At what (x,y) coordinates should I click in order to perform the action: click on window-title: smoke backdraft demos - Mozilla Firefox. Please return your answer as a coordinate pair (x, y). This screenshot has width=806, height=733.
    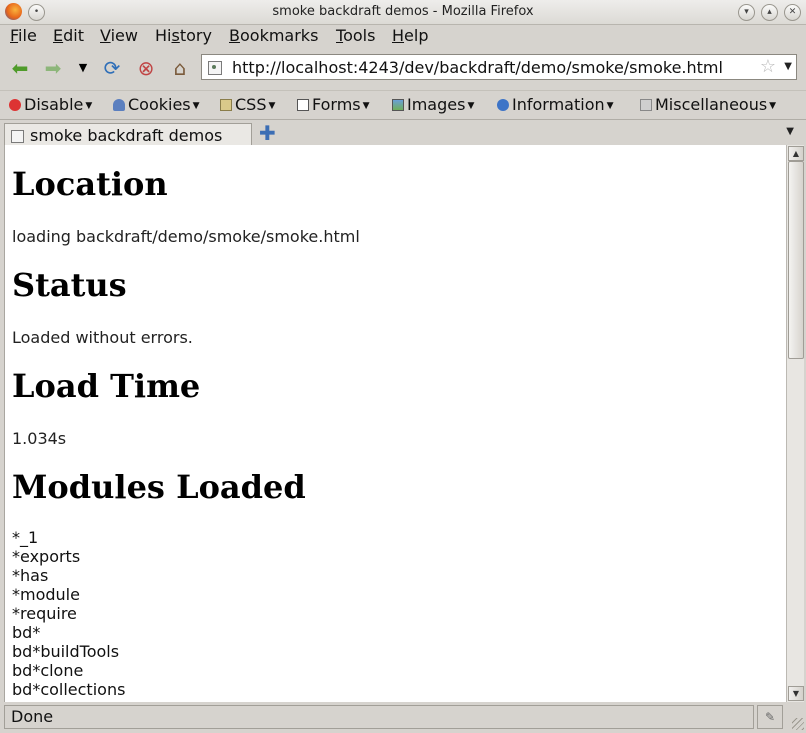
    Looking at the image, I should click on (403, 11).